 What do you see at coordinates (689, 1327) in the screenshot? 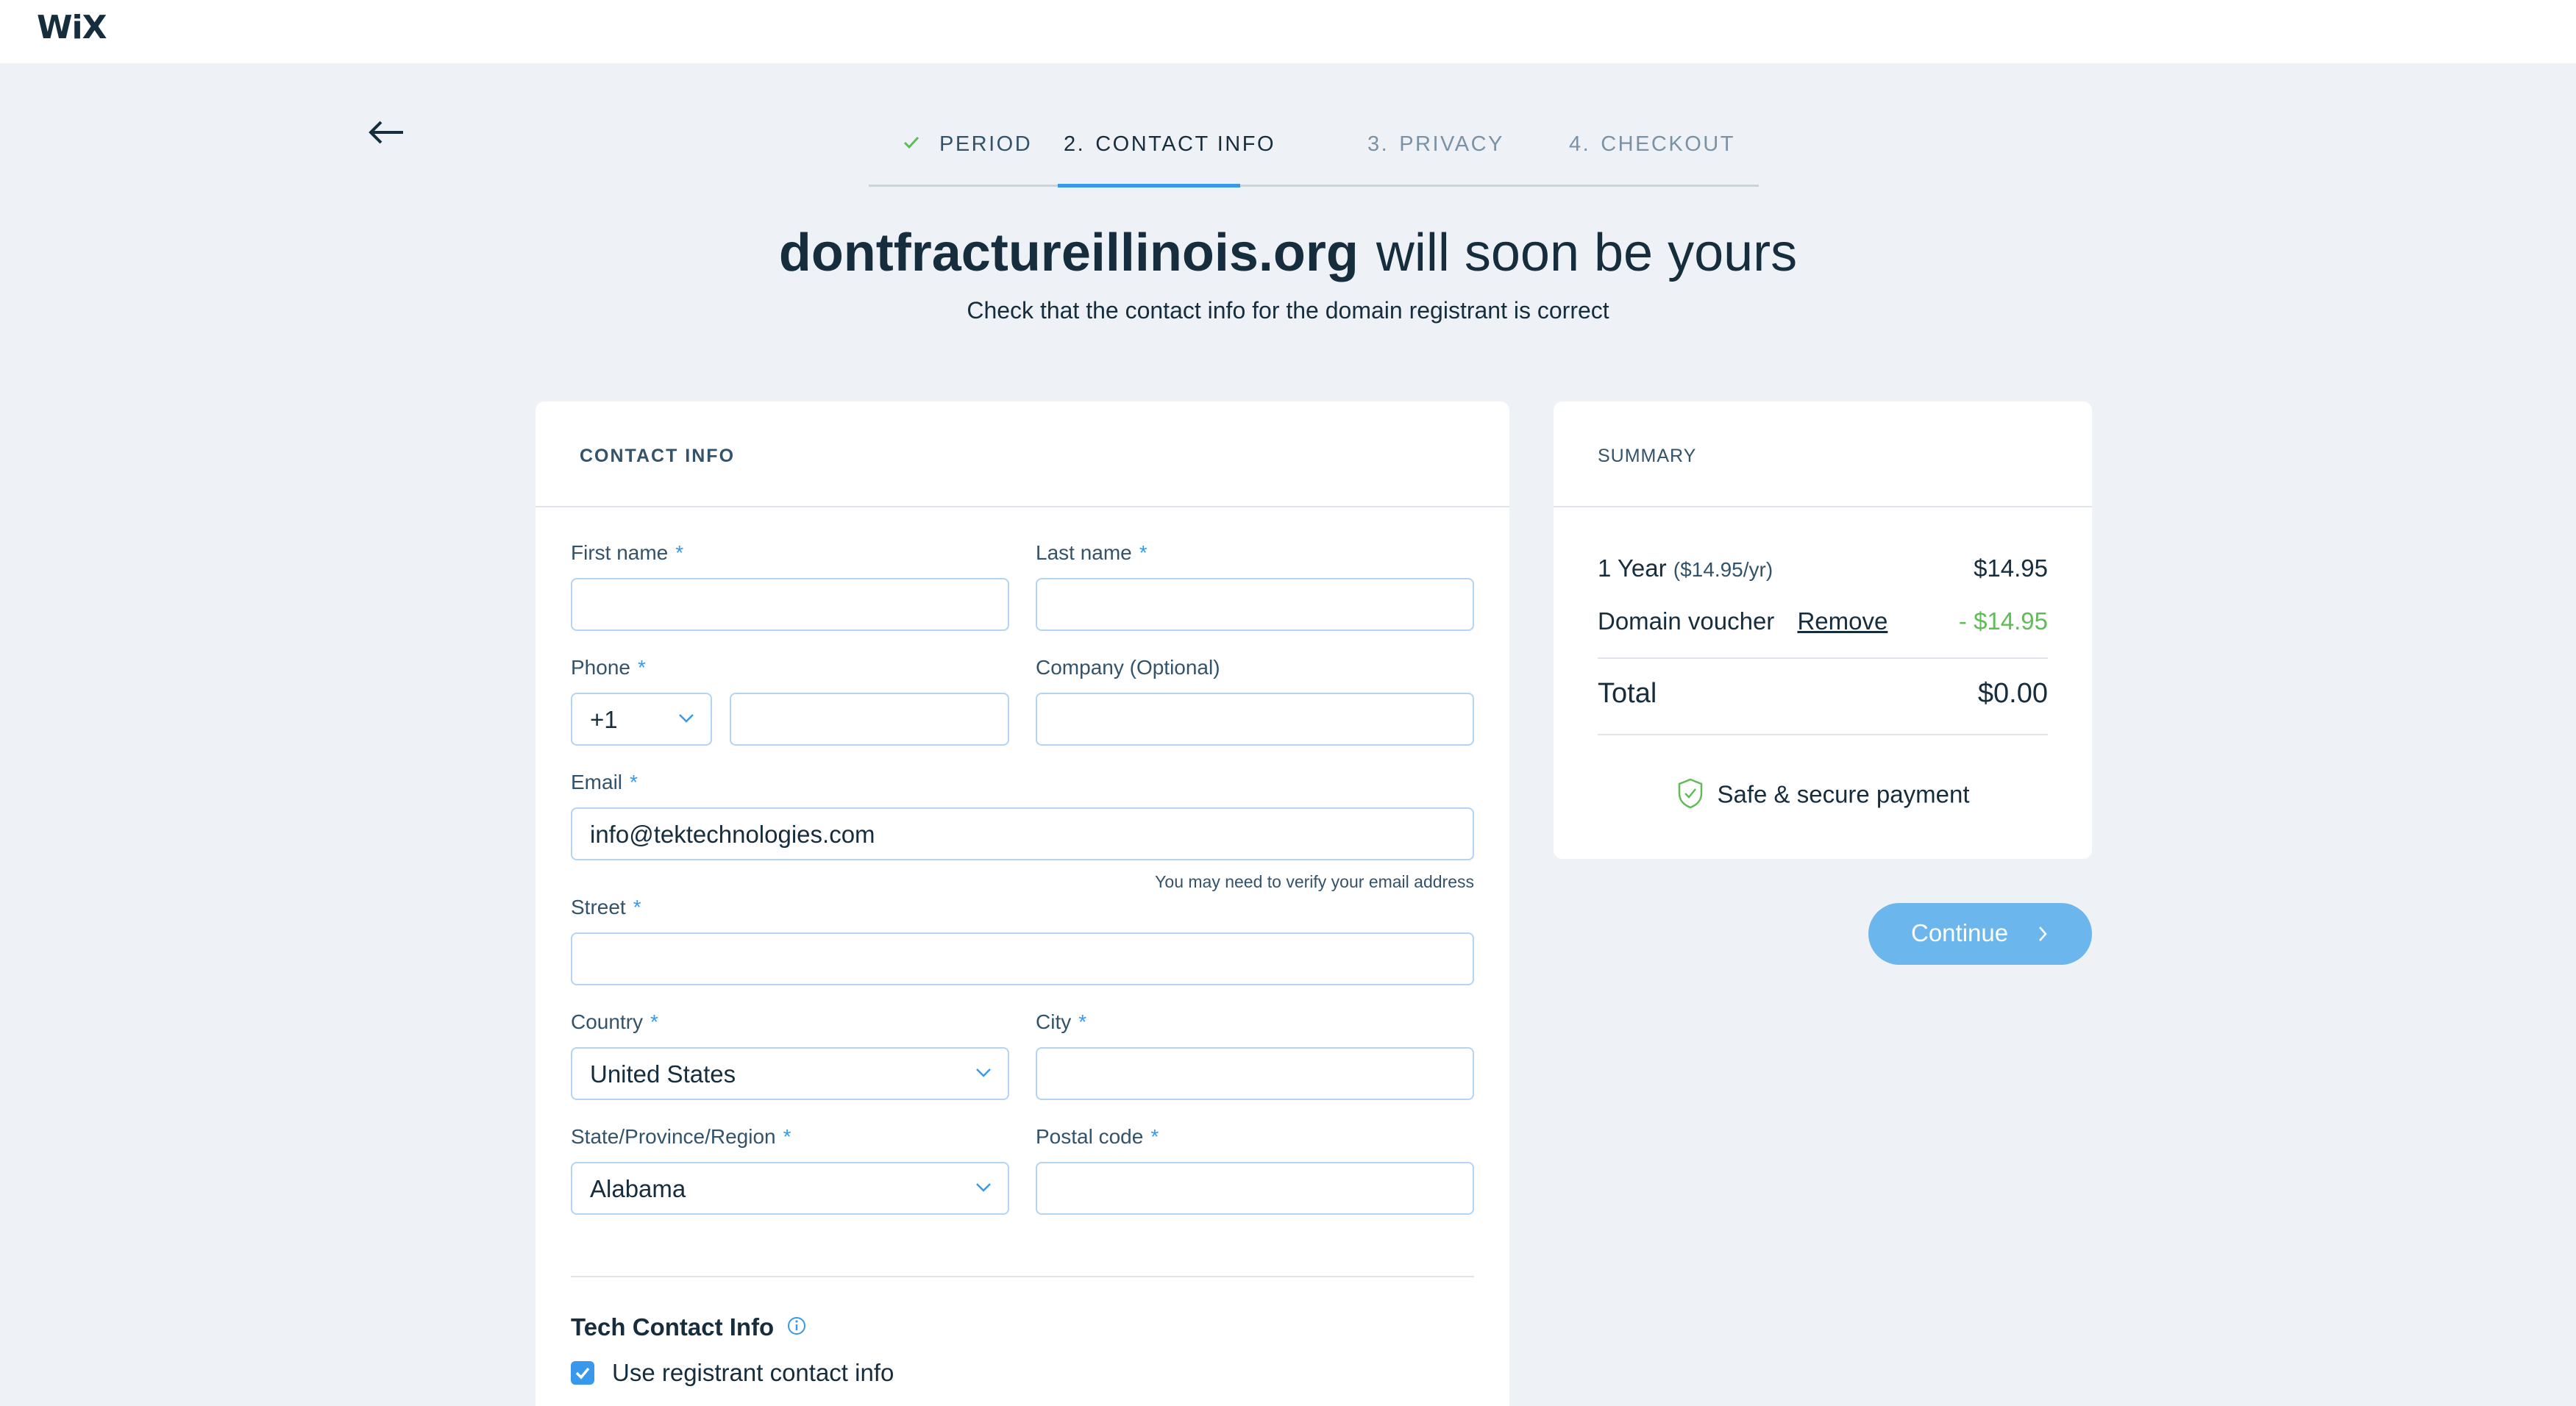
I see `tech-contact-title: Tech Contact Info` at bounding box center [689, 1327].